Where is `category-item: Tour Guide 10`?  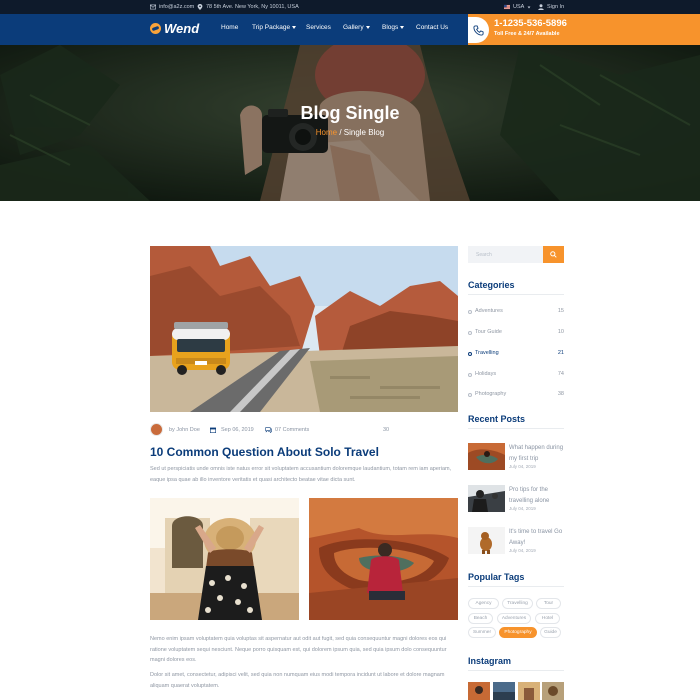 category-item: Tour Guide 10 is located at coordinates (516, 334).